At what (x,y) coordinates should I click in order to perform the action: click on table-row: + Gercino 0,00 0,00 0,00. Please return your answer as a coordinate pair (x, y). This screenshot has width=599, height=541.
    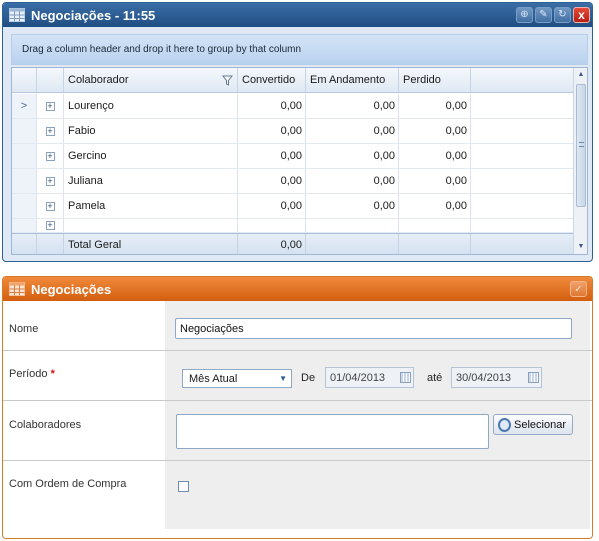
    Looking at the image, I should click on (293, 156).